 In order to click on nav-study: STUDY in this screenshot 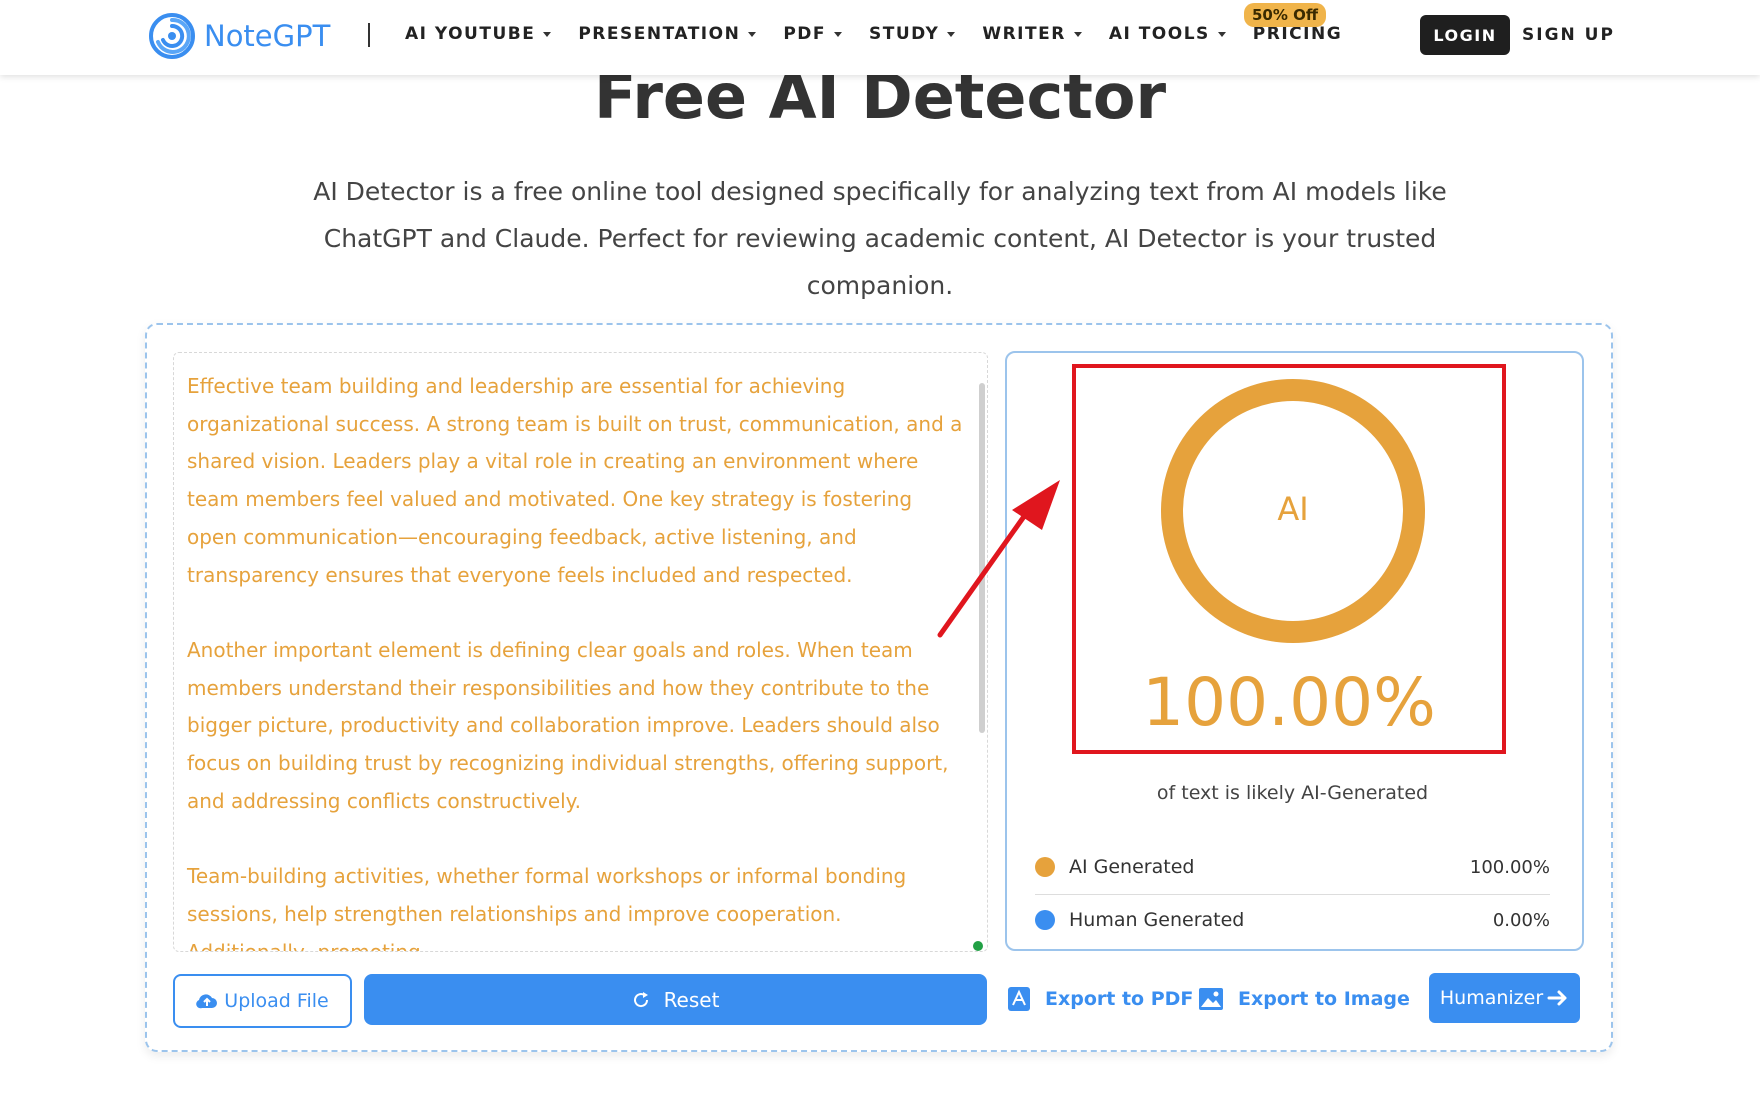, I will do `click(912, 34)`.